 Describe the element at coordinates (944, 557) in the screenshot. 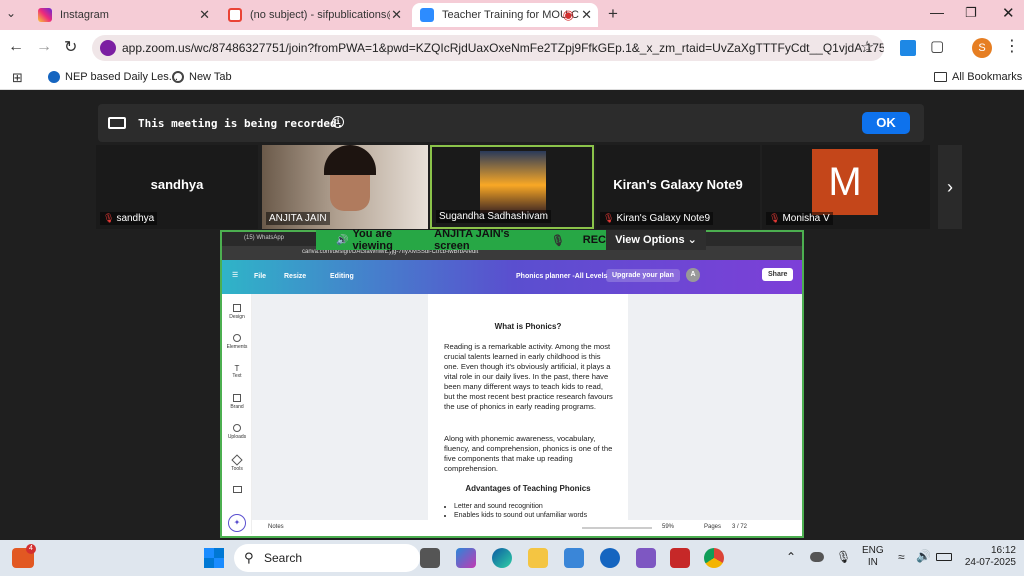

I see `battery-icon` at that location.